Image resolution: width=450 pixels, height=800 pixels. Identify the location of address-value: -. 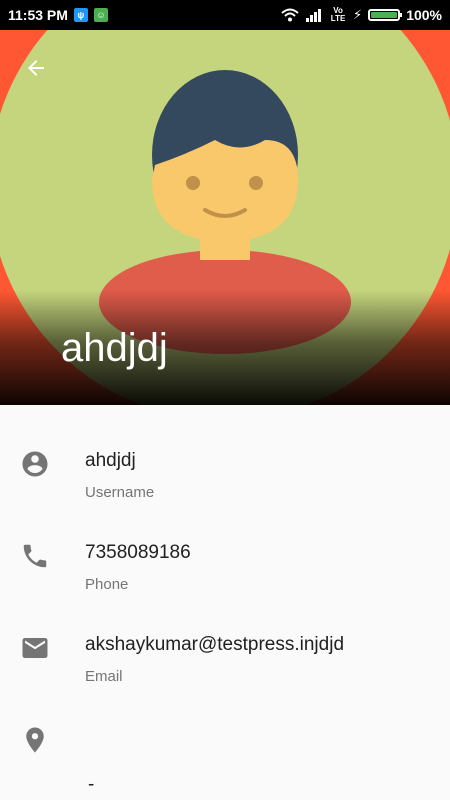
(91, 784).